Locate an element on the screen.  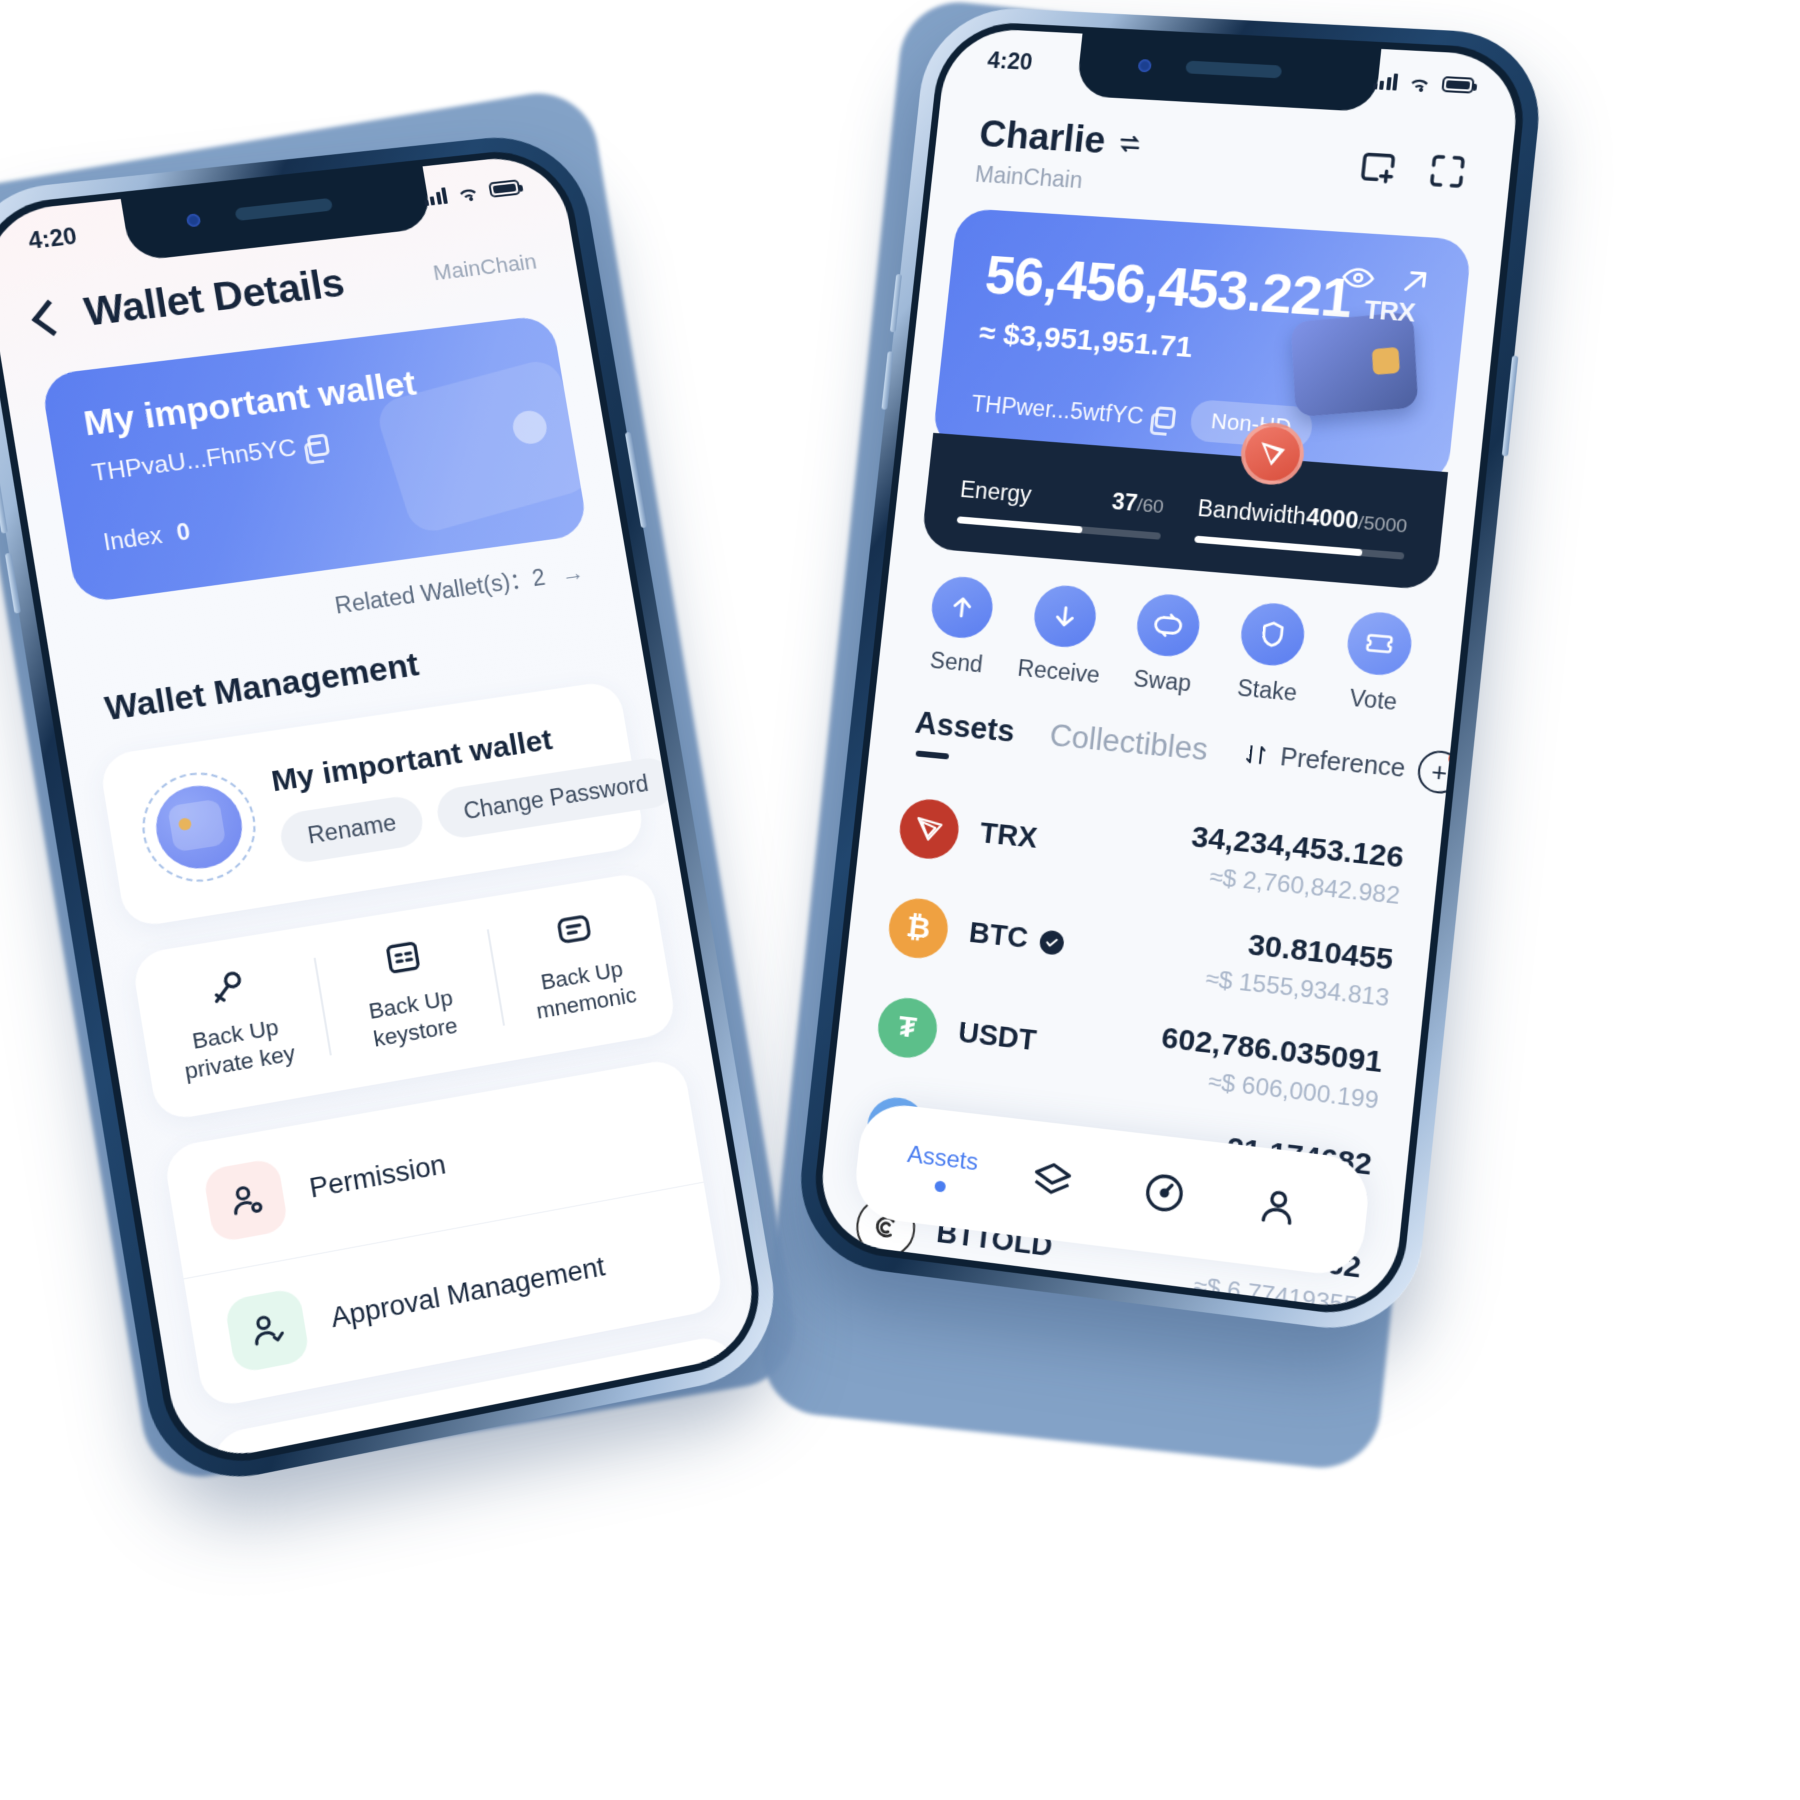
asset-symbol: USDT is located at coordinates (997, 1037).